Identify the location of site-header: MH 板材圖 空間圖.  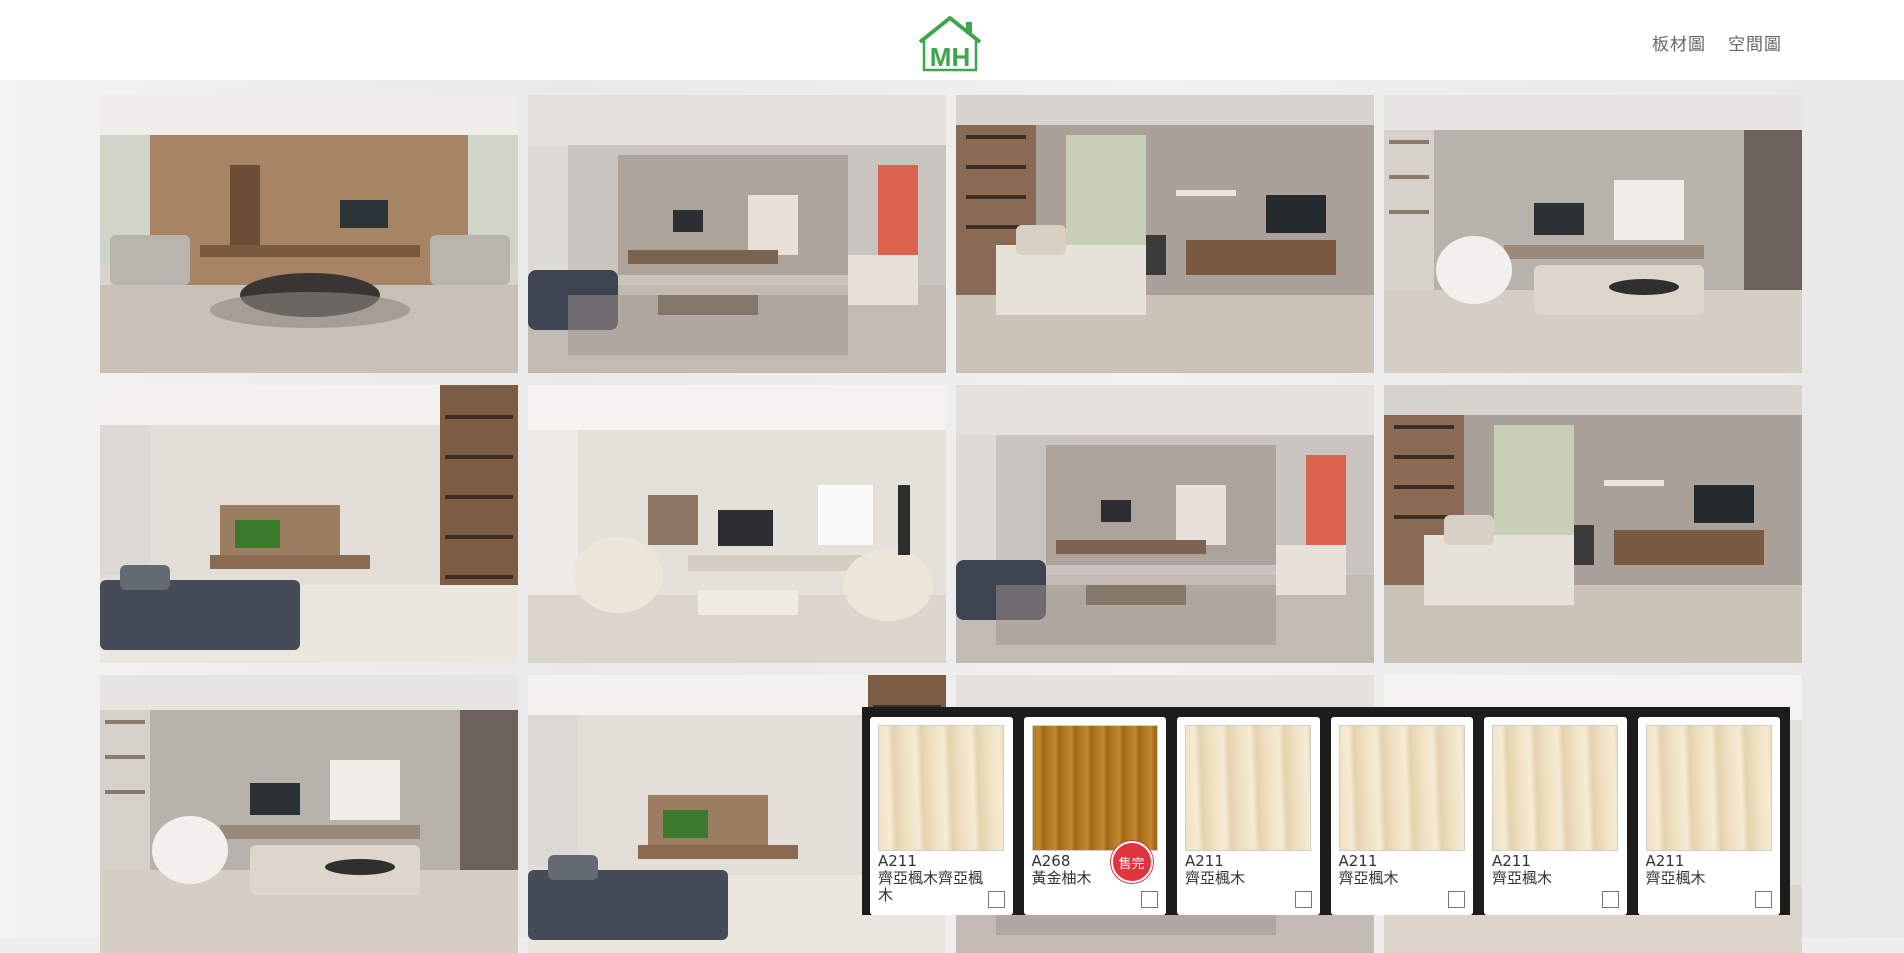
(952, 40).